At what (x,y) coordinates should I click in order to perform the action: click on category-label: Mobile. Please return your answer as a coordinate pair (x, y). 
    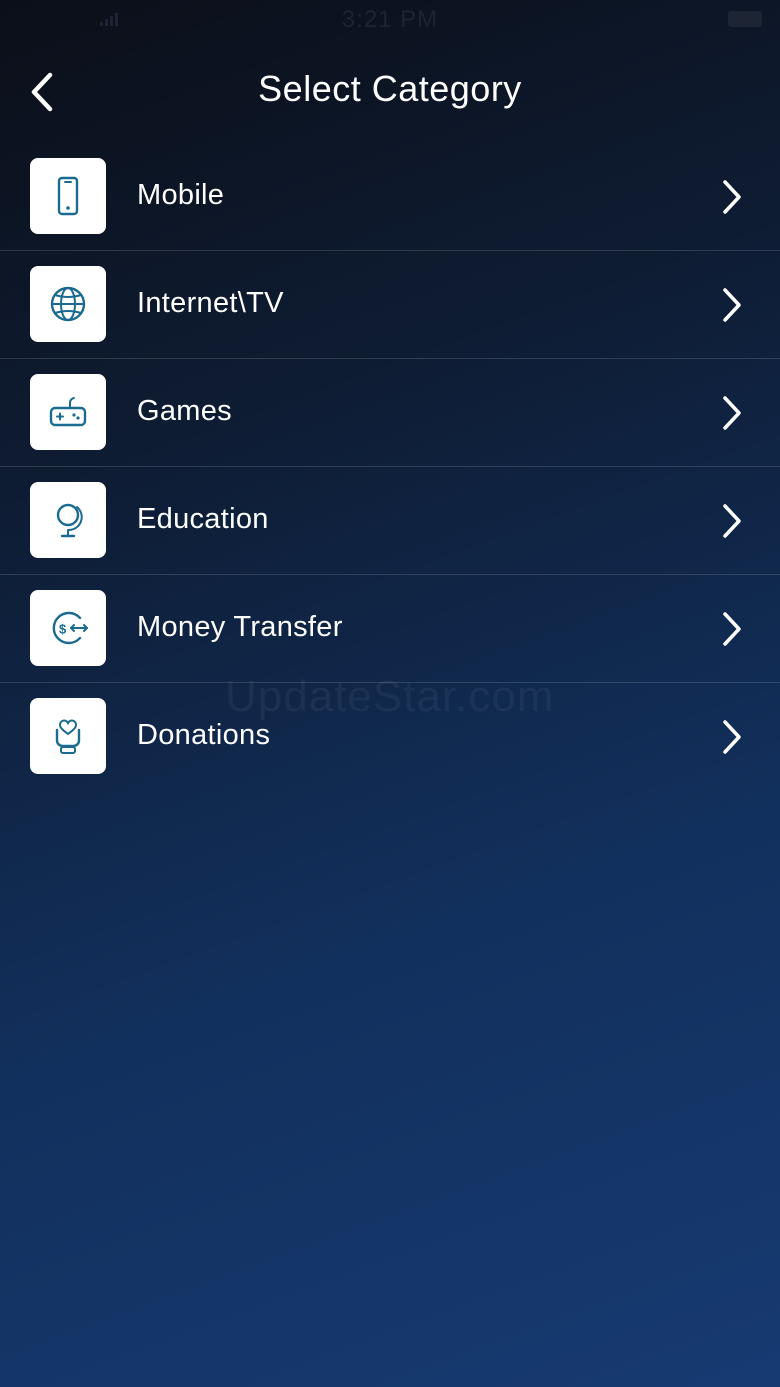
    Looking at the image, I should click on (181, 195).